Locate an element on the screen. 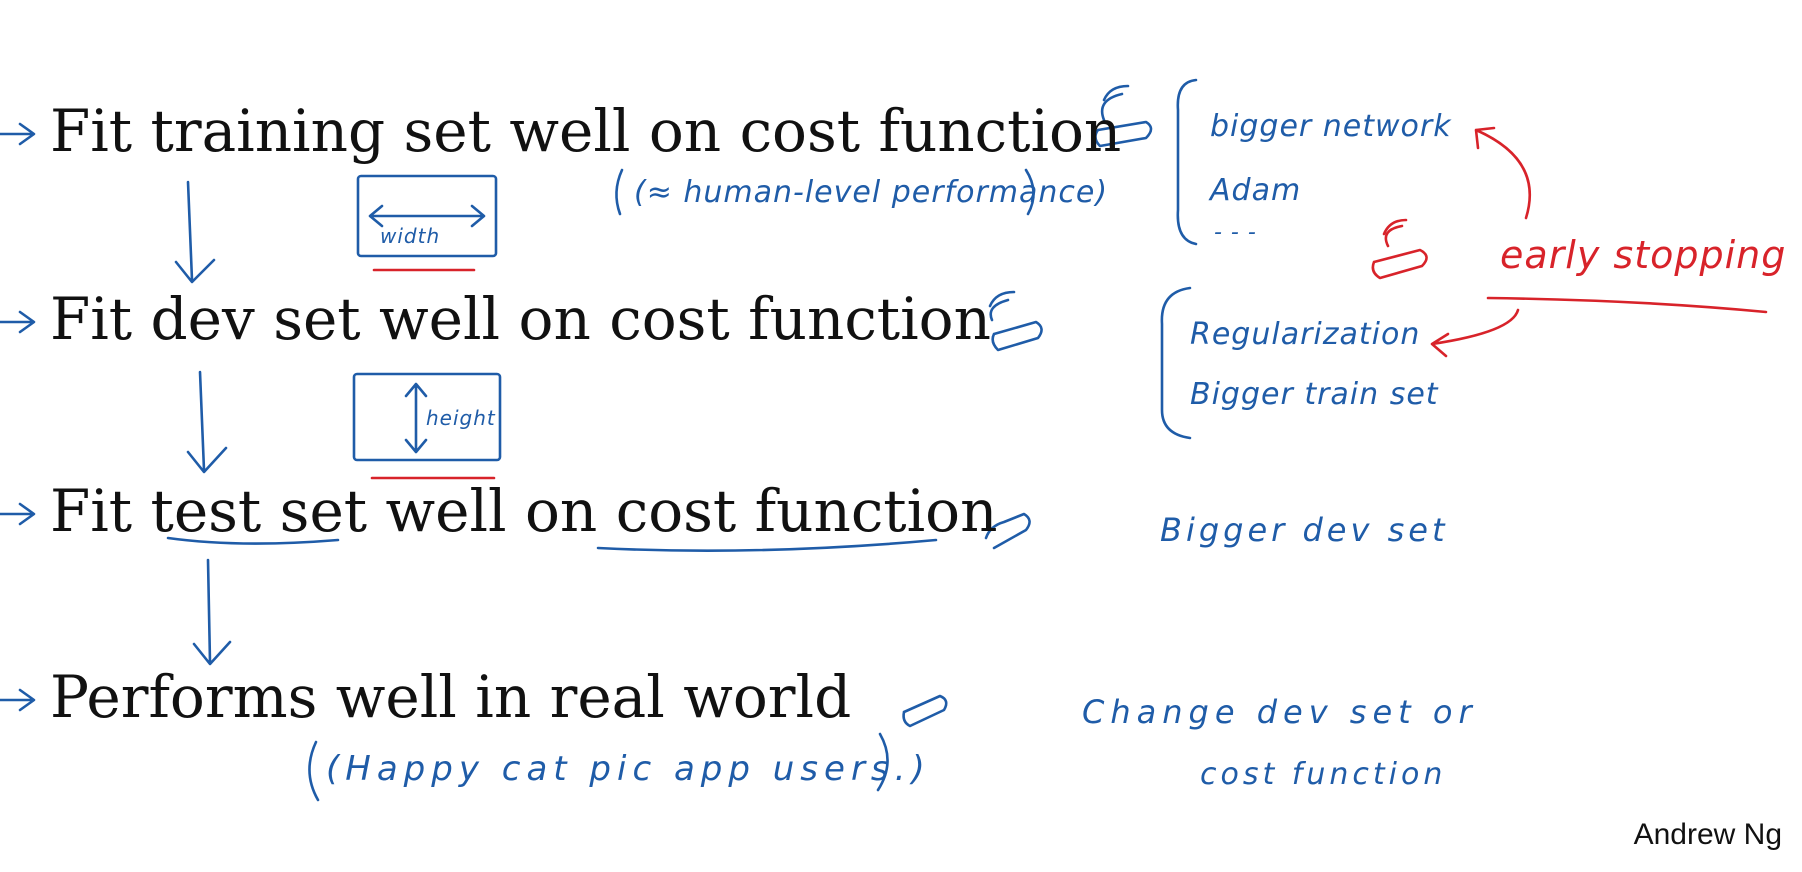 The image size is (1802, 872). early-stopping-label: early stopping is located at coordinates (1643, 255).